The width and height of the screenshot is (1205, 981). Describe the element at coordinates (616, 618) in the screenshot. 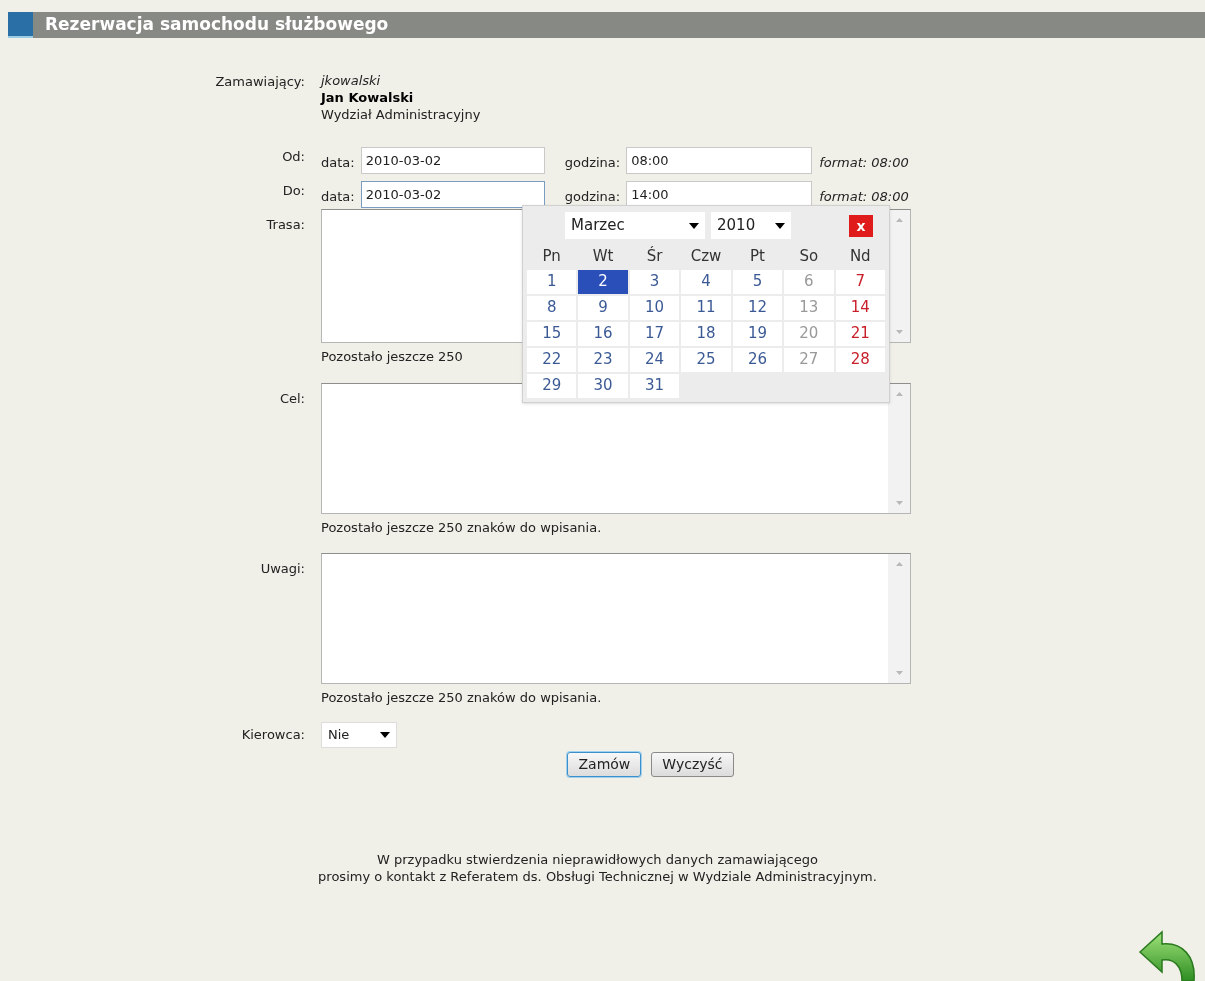

I see `text-area` at that location.